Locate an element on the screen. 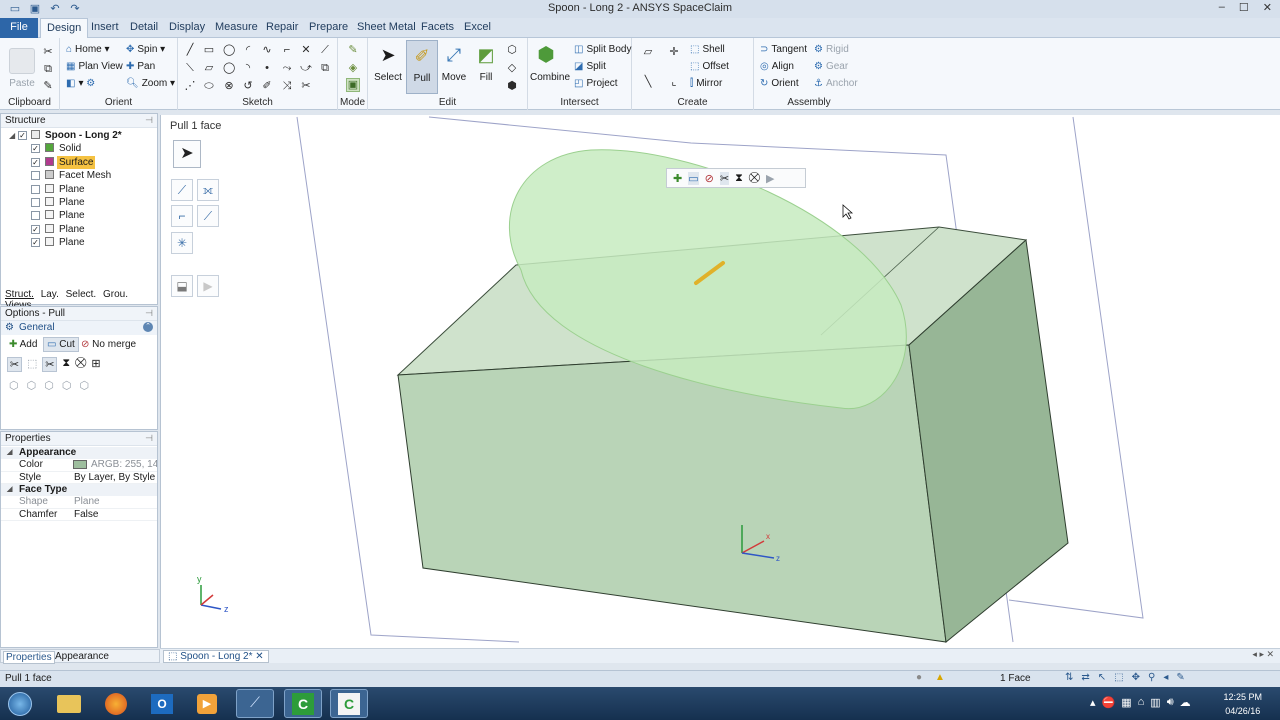 Image resolution: width=1280 pixels, height=720 pixels. home-button: ⌂ Home ▾ is located at coordinates (88, 49).